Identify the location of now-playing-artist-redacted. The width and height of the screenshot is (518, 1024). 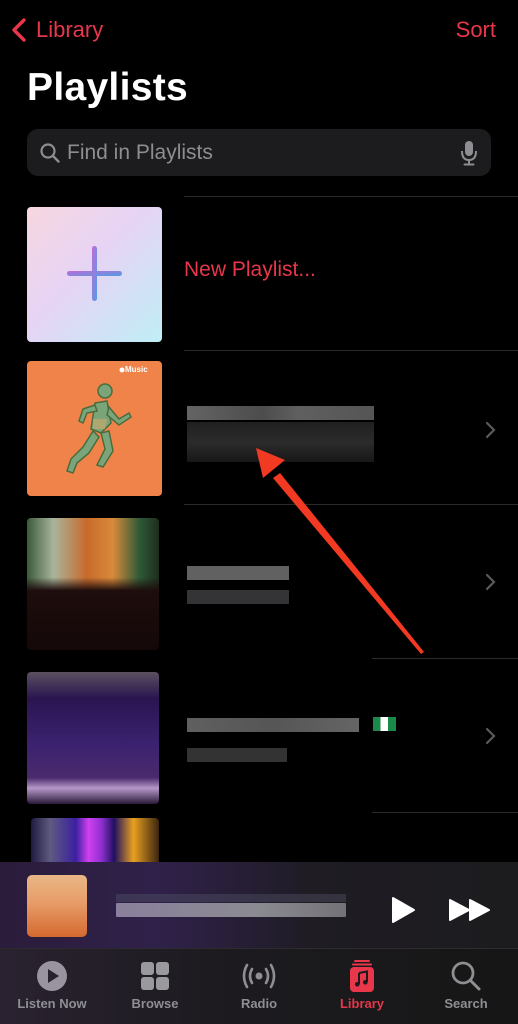
(231, 898).